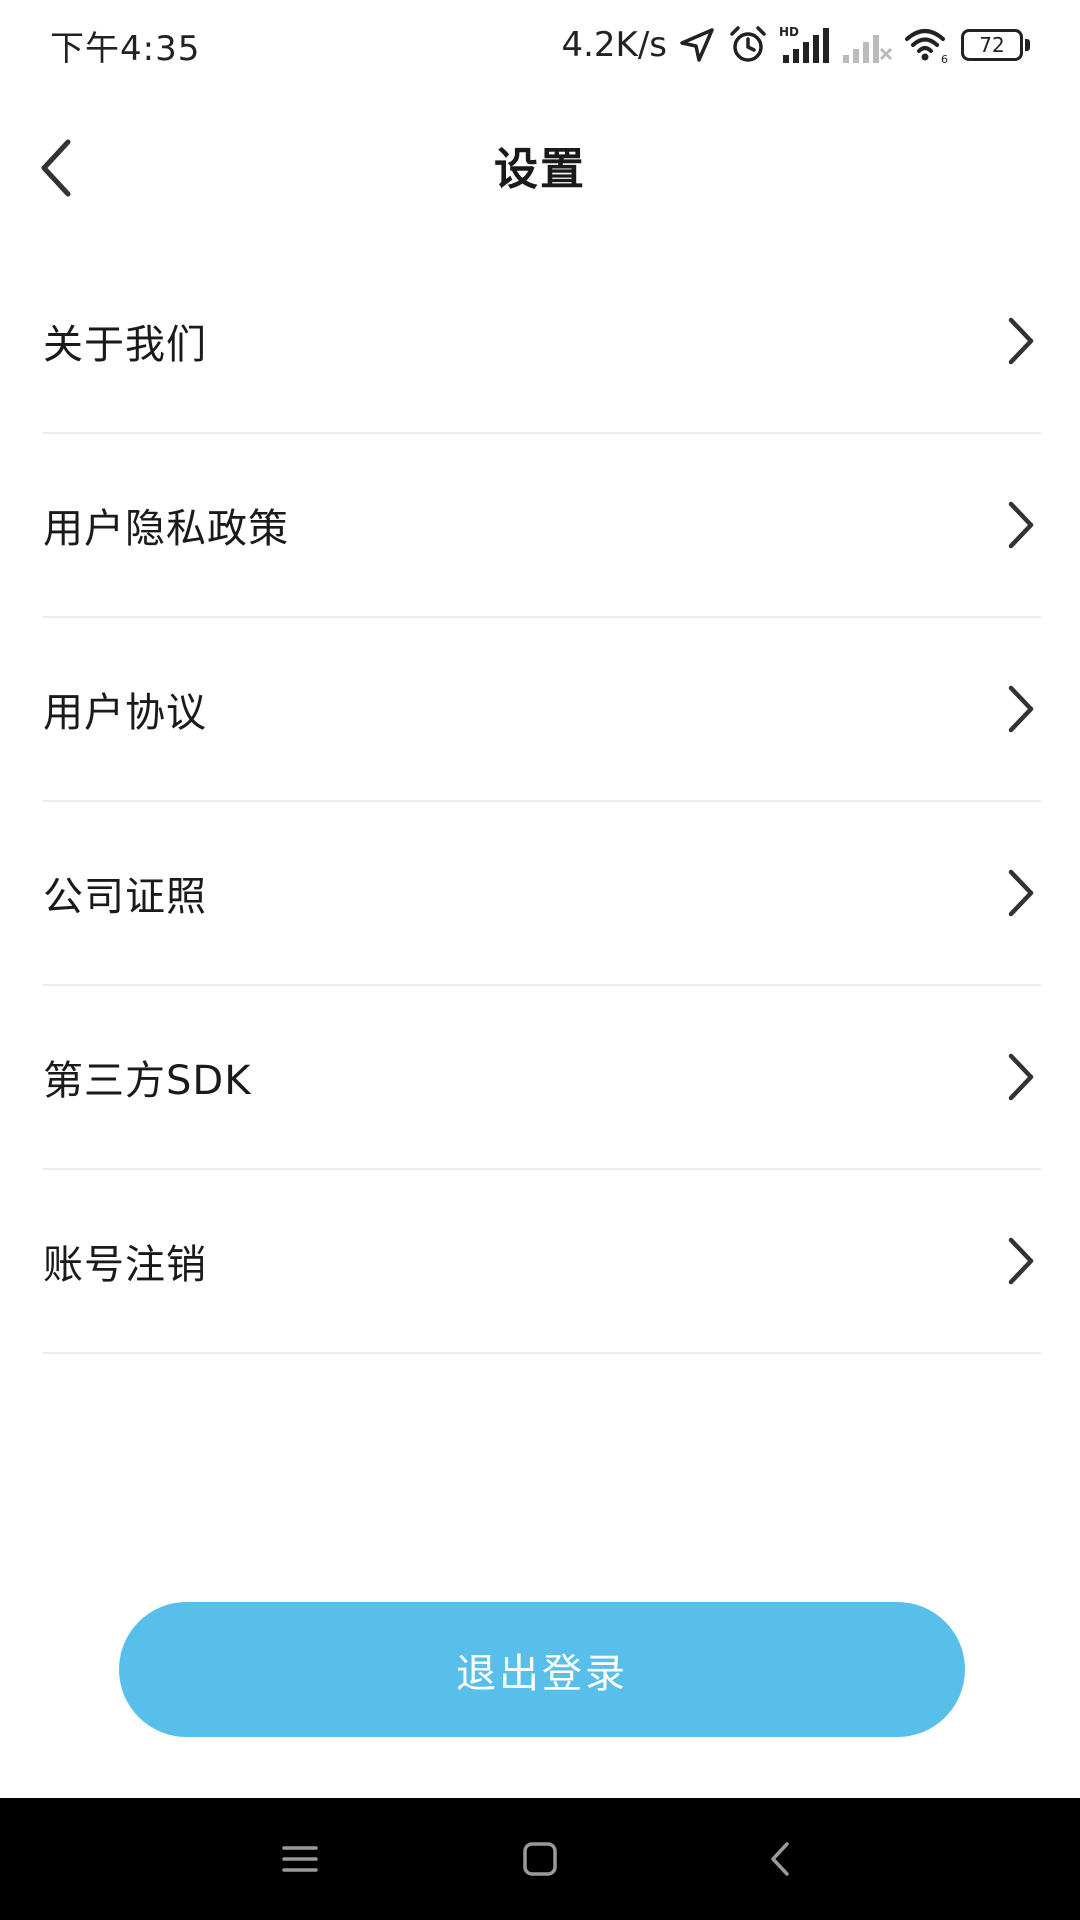 This screenshot has width=1080, height=1920. I want to click on menu-item-label: 公司证照, so click(125, 897).